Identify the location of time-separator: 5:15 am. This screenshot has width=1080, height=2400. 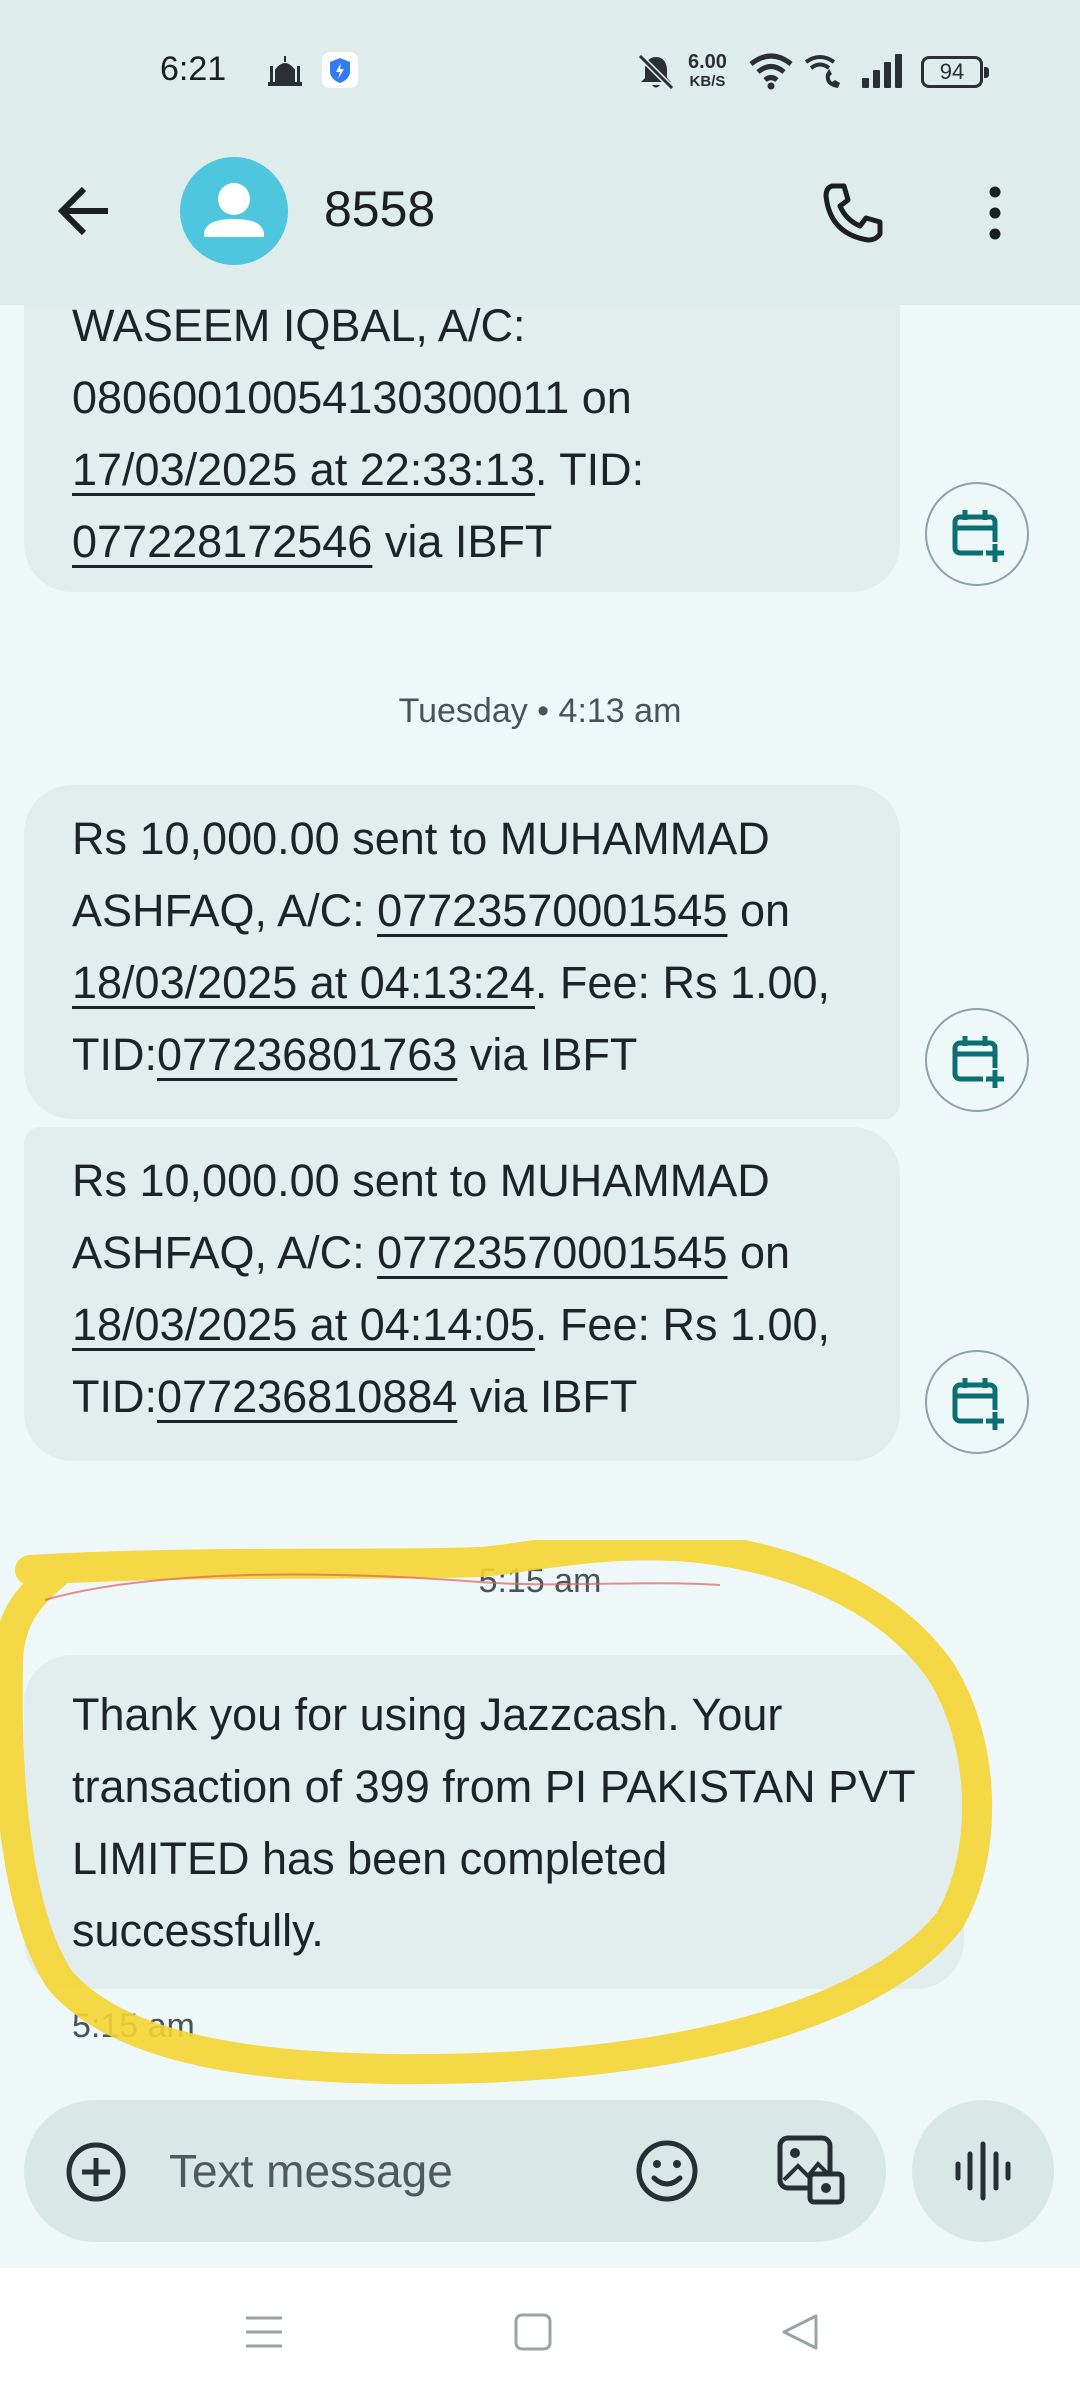
(540, 1581).